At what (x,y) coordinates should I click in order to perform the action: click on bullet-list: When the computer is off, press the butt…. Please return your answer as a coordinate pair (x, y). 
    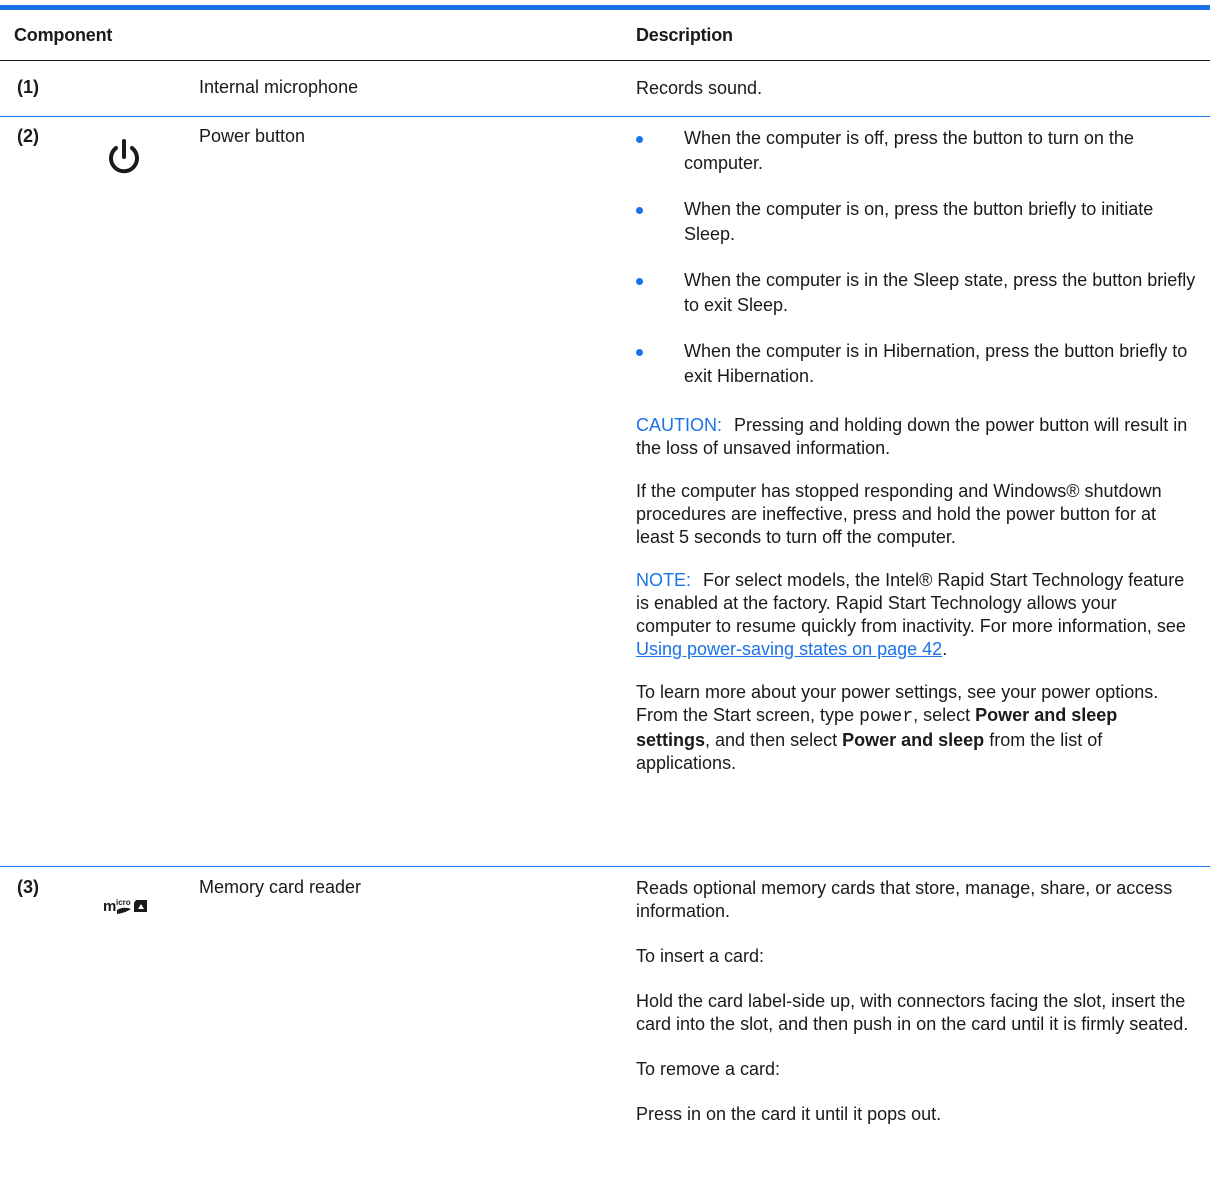
    Looking at the image, I should click on (916, 257).